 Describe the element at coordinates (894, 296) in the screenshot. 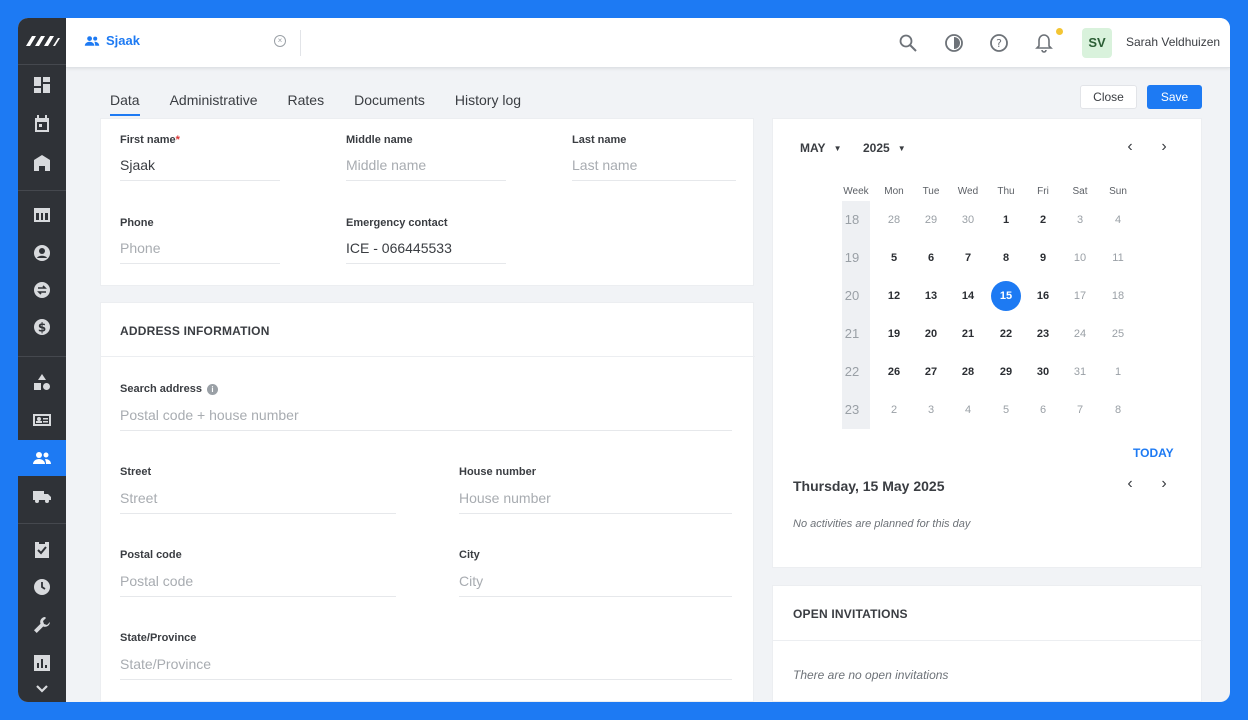

I see `calendar-day: 12` at that location.